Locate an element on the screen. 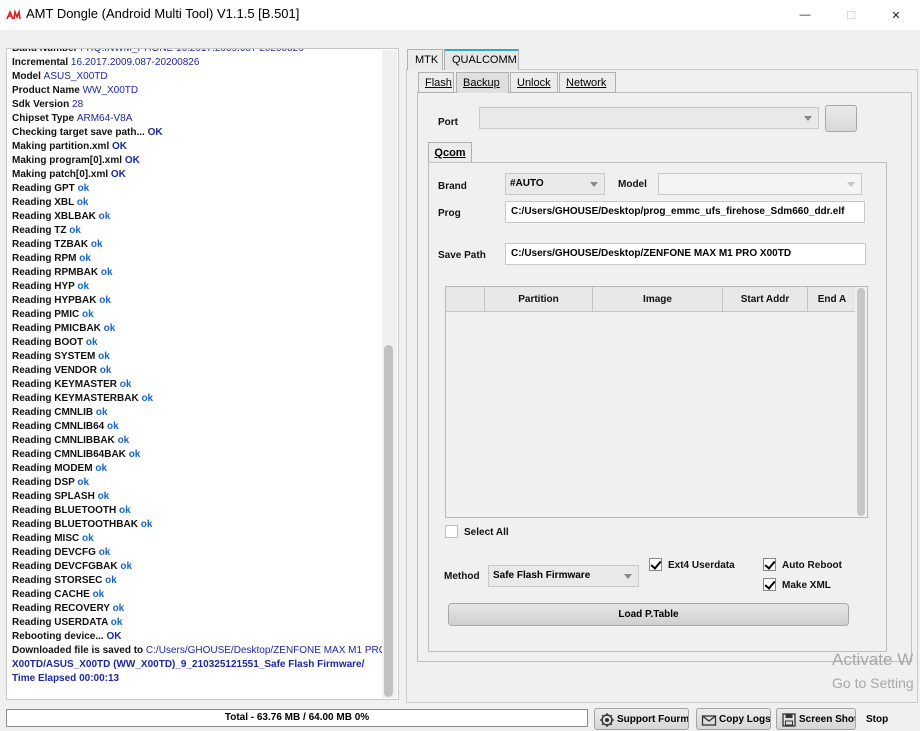 Image resolution: width=920 pixels, height=731 pixels. minimize-icon: — is located at coordinates (805, 15).